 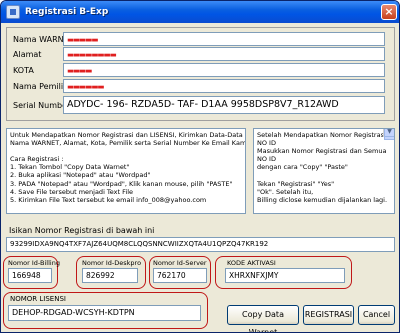 What do you see at coordinates (224, 86) in the screenshot?
I see `nama-pemilik-field: ▬▬▬▬▬▬` at bounding box center [224, 86].